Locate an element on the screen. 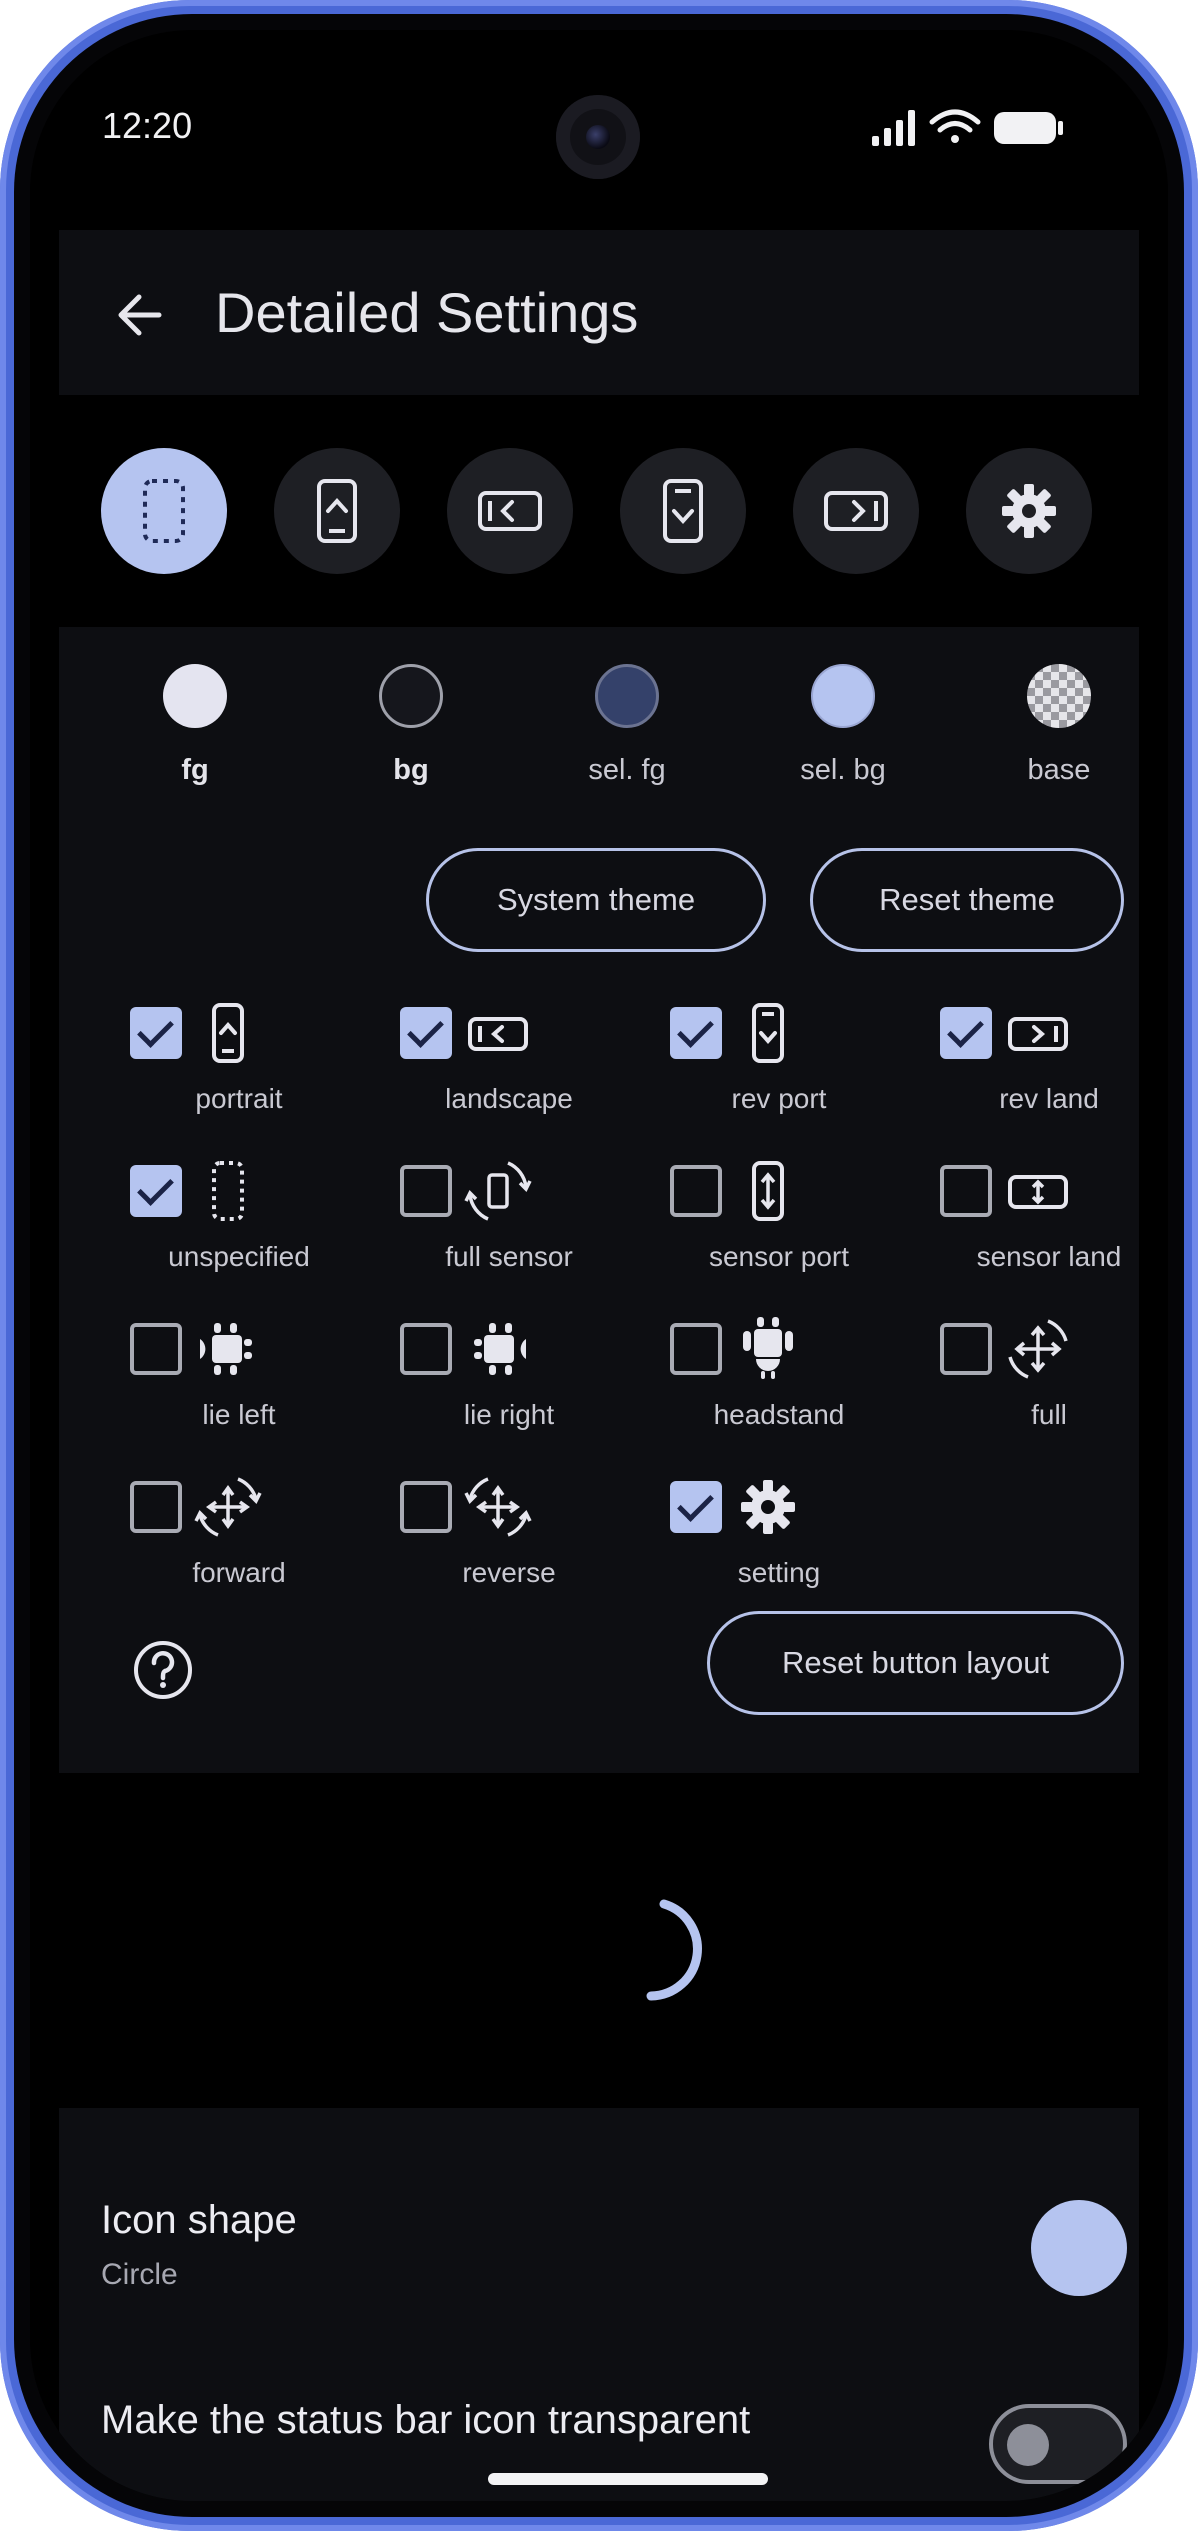 The height and width of the screenshot is (2531, 1198). sensor-landscape-icon is located at coordinates (1038, 1192).